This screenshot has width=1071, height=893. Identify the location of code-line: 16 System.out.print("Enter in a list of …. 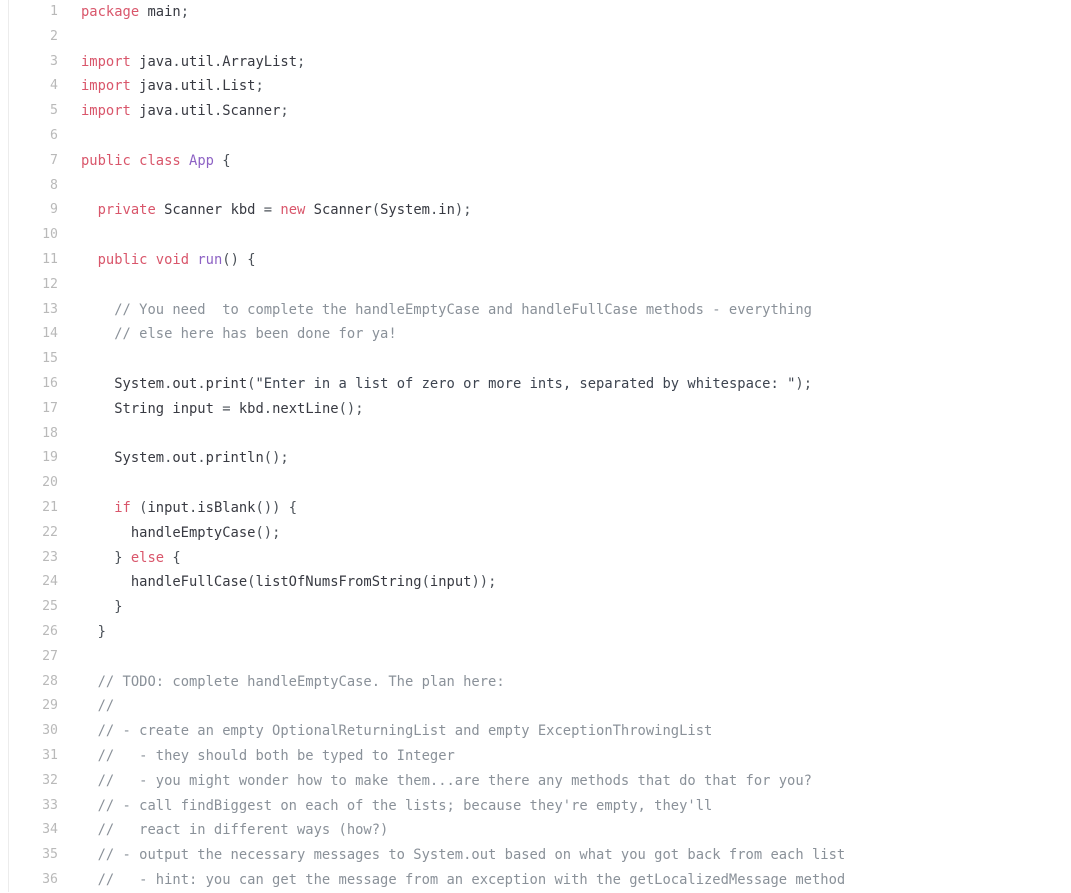
(535, 384).